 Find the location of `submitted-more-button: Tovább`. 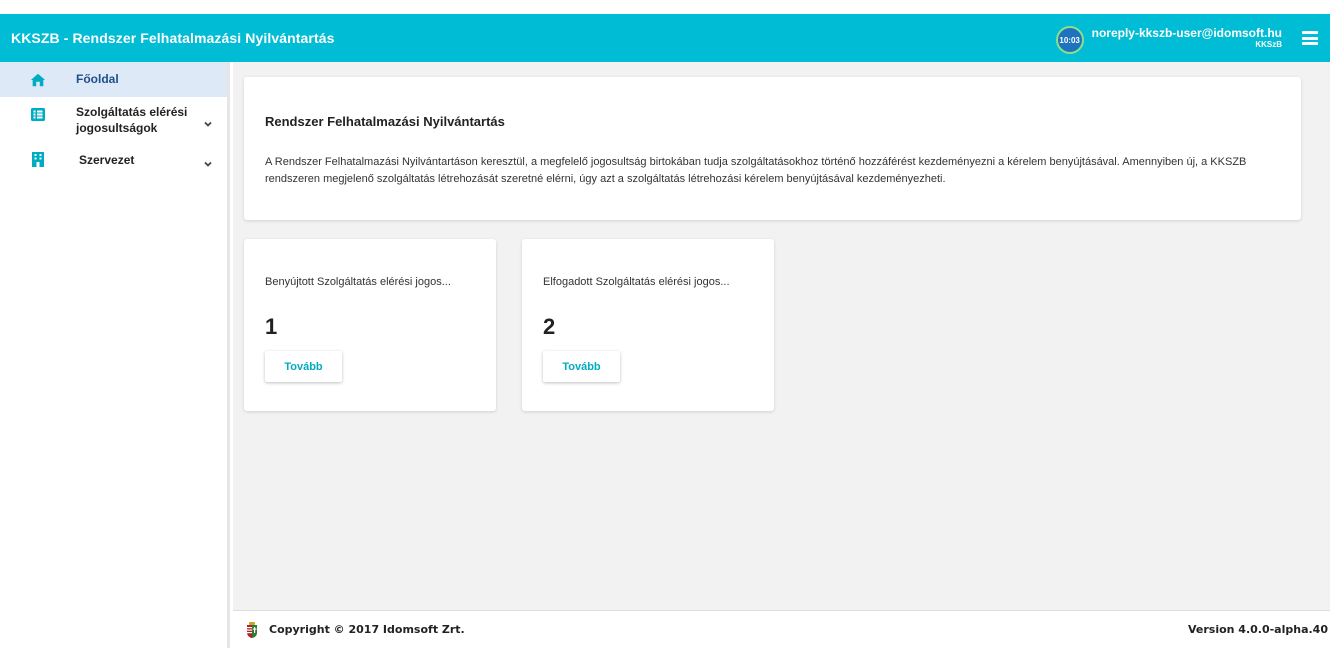

submitted-more-button: Tovább is located at coordinates (303, 366).